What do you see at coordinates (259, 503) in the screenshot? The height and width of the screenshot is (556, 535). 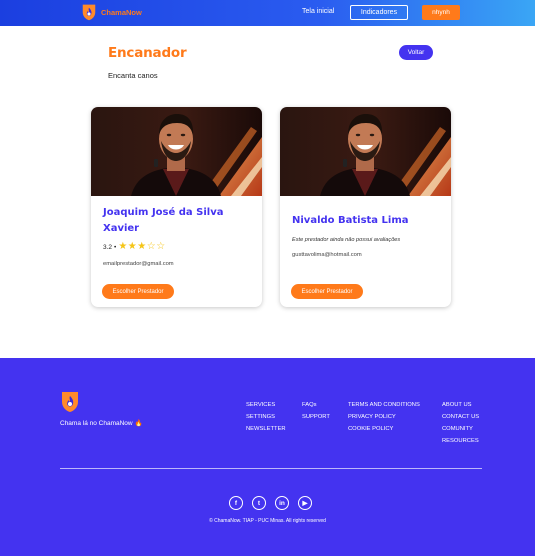 I see `twitter-icon: t` at bounding box center [259, 503].